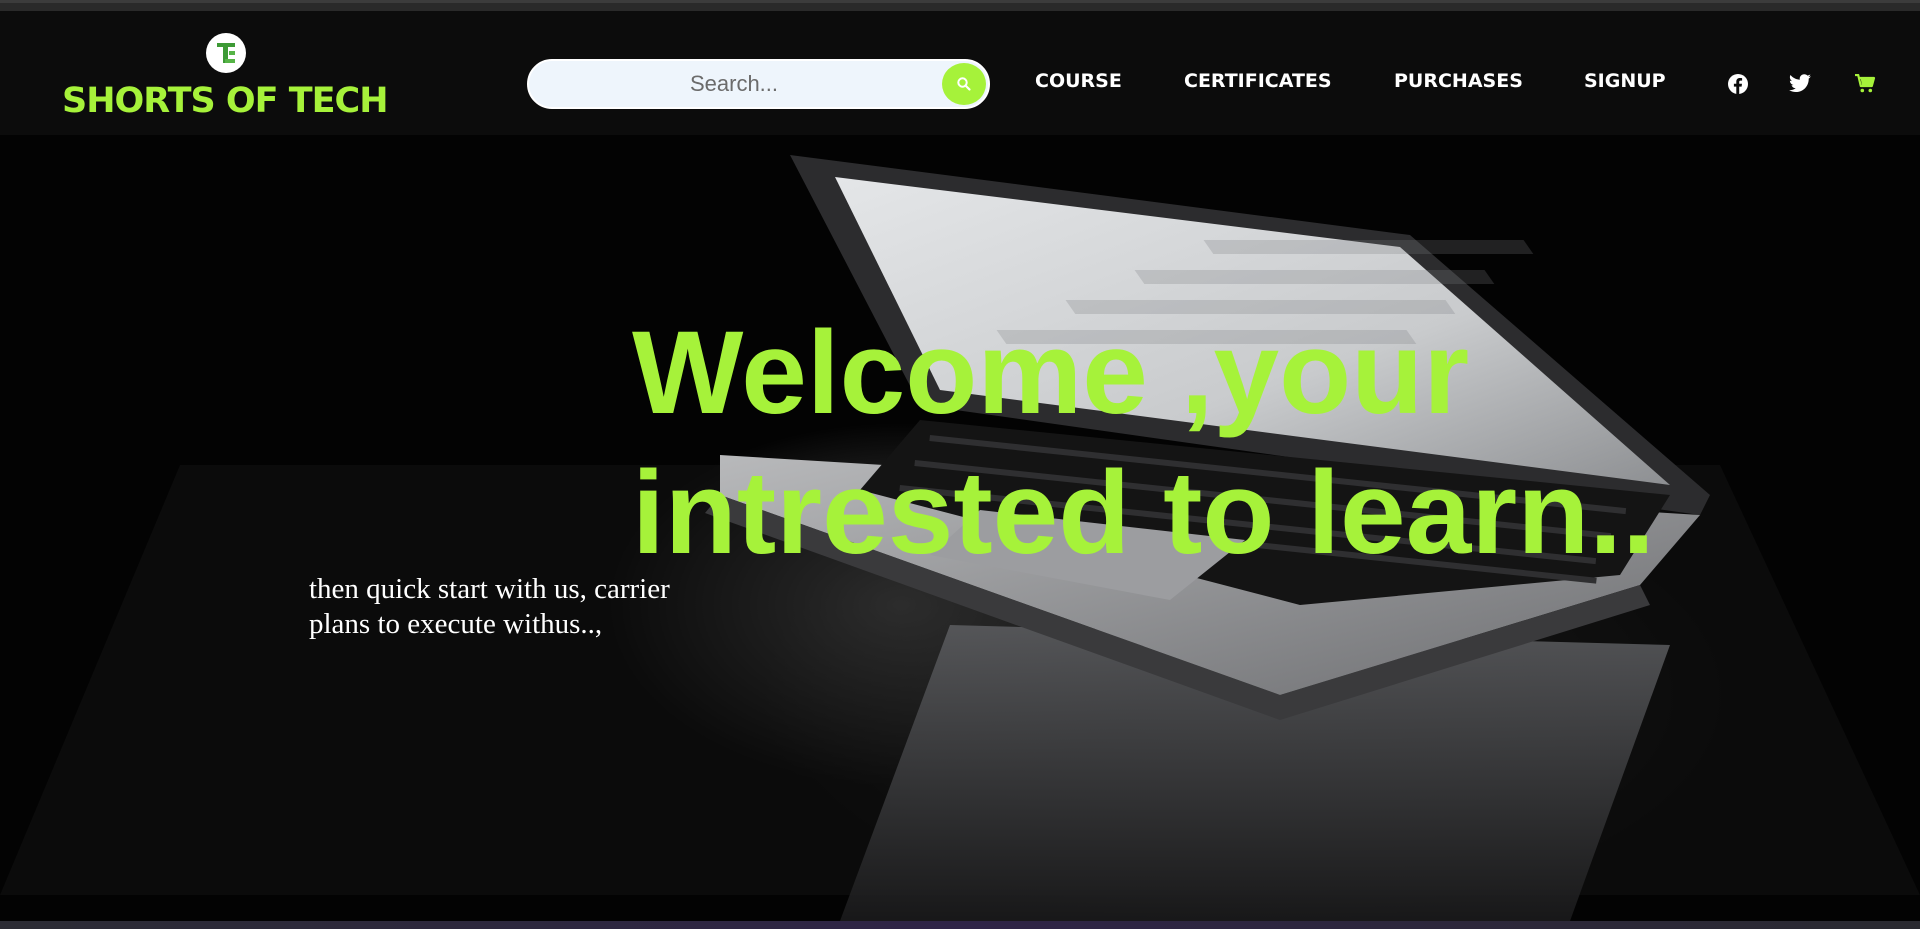 This screenshot has width=1920, height=929. What do you see at coordinates (1865, 84) in the screenshot?
I see `cart-icon` at bounding box center [1865, 84].